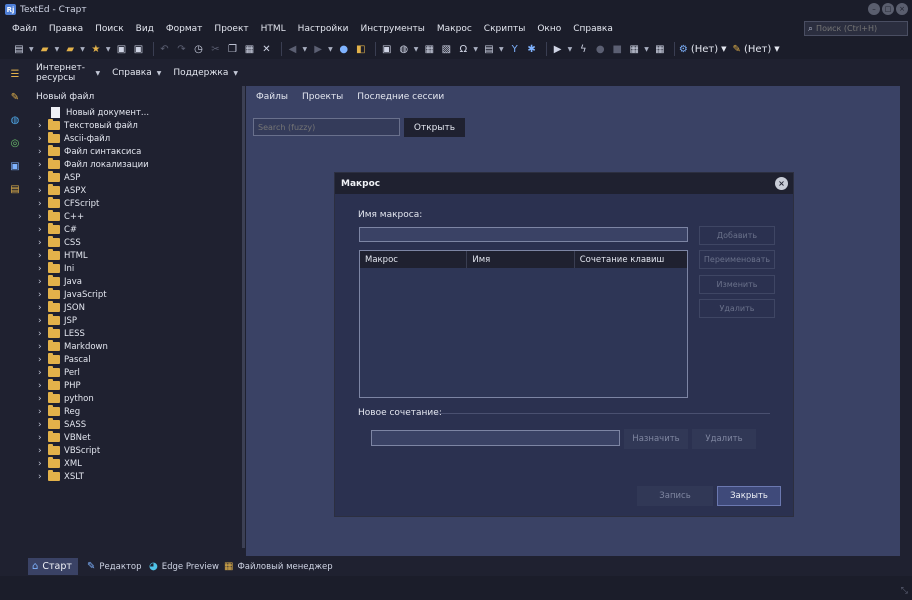  I want to click on stop-icon: ■, so click(617, 49).